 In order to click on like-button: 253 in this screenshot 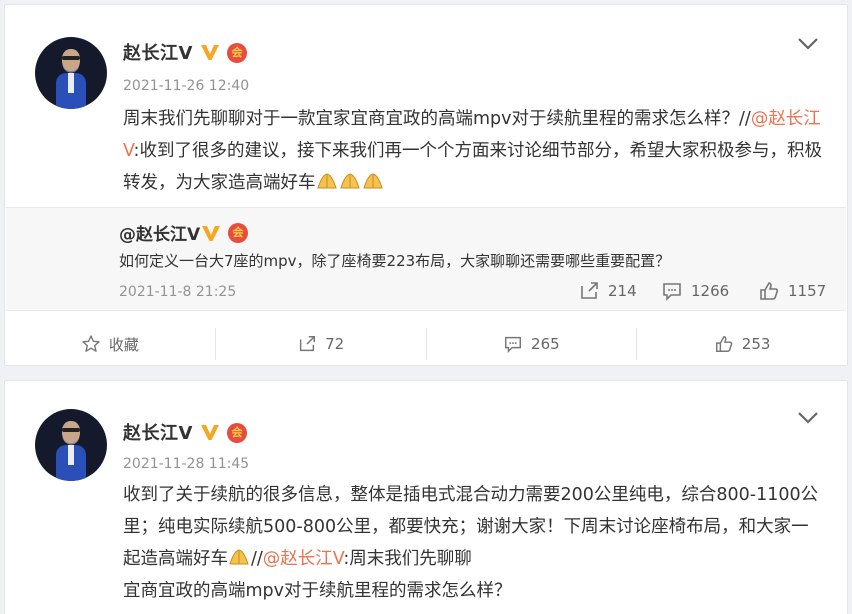, I will do `click(742, 344)`.